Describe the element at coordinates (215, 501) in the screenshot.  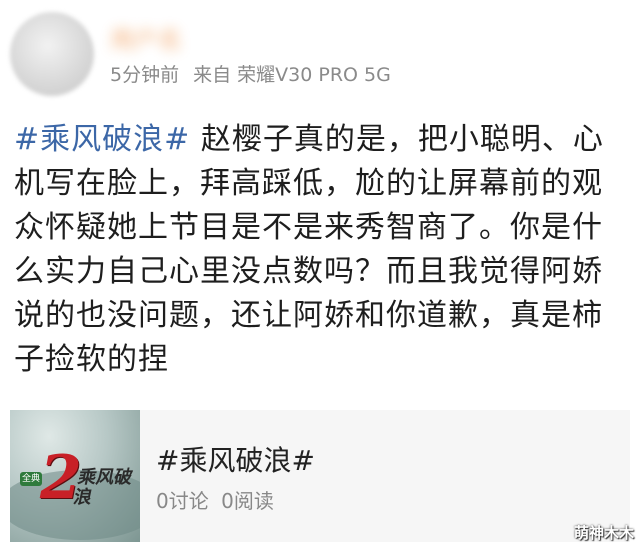
I see `topic-stats: 0讨论 0阅读` at that location.